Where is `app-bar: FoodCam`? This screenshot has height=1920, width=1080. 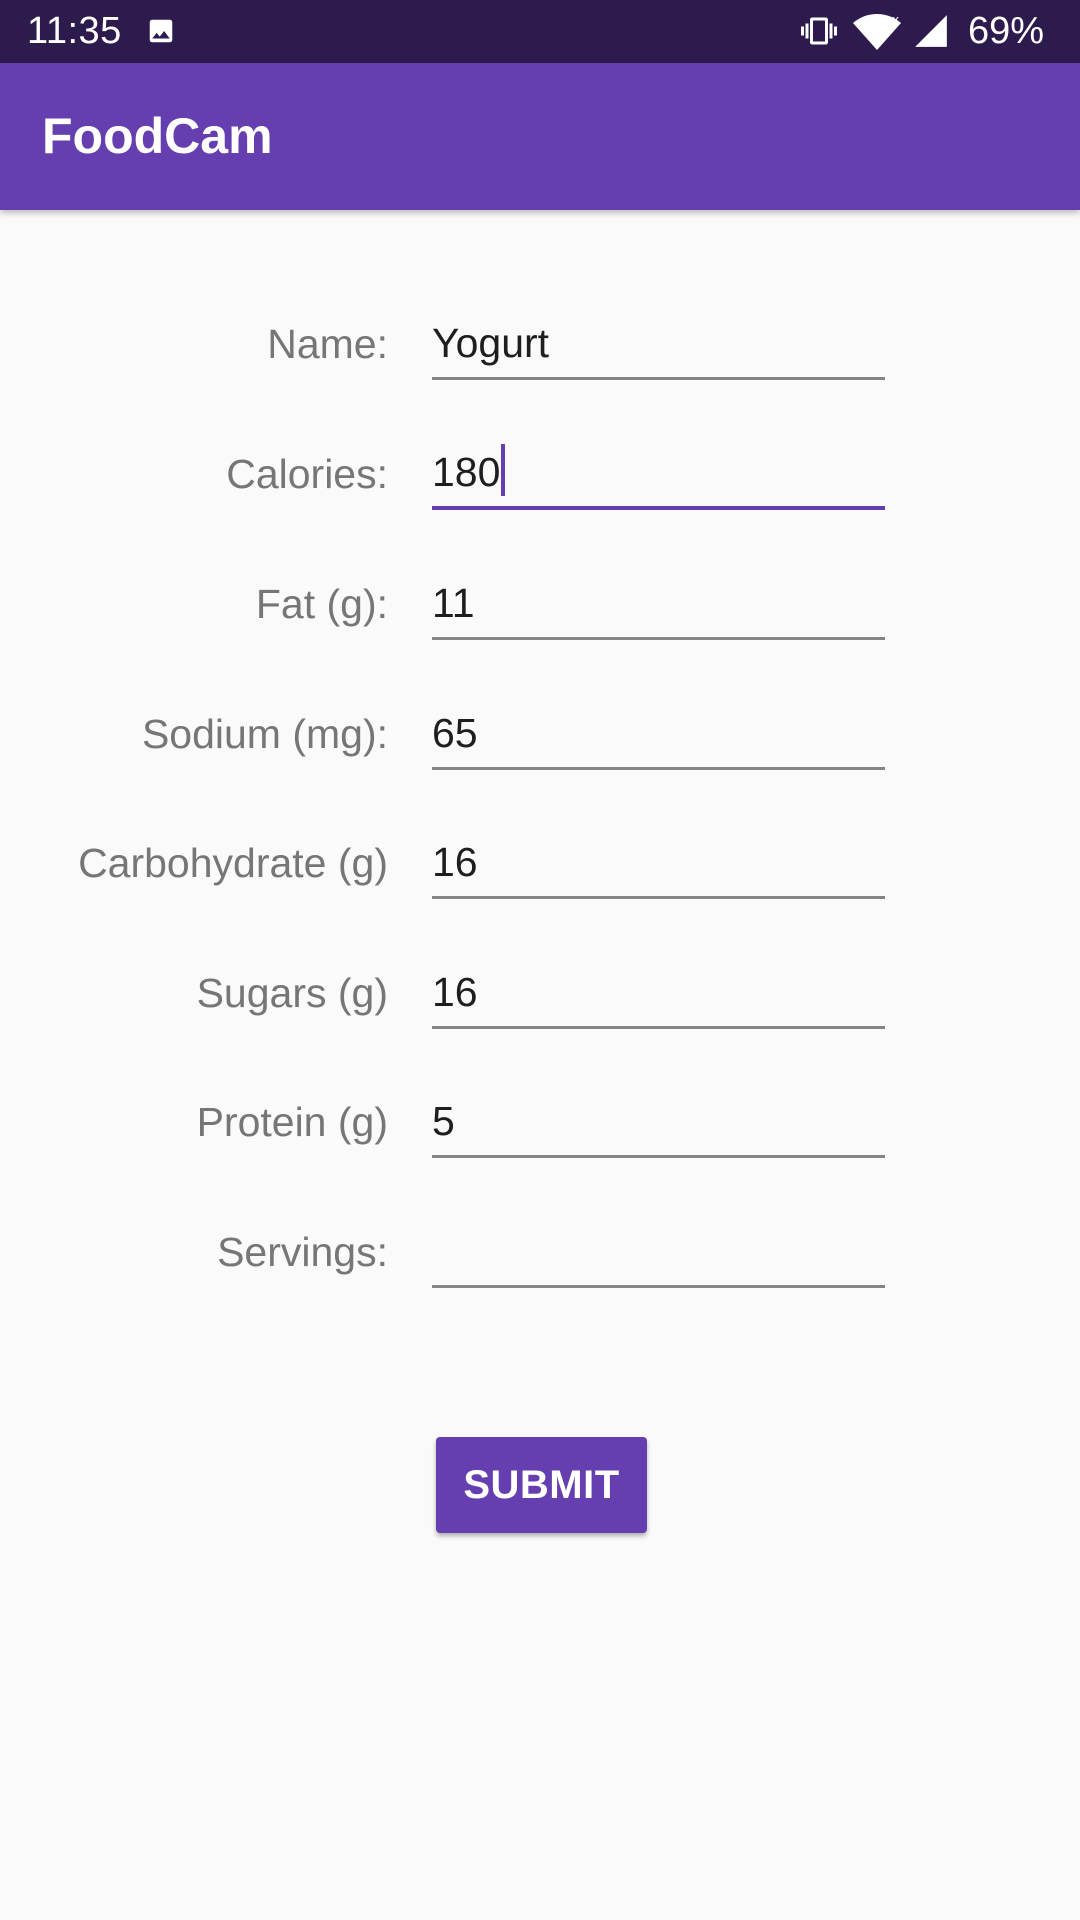 app-bar: FoodCam is located at coordinates (540, 136).